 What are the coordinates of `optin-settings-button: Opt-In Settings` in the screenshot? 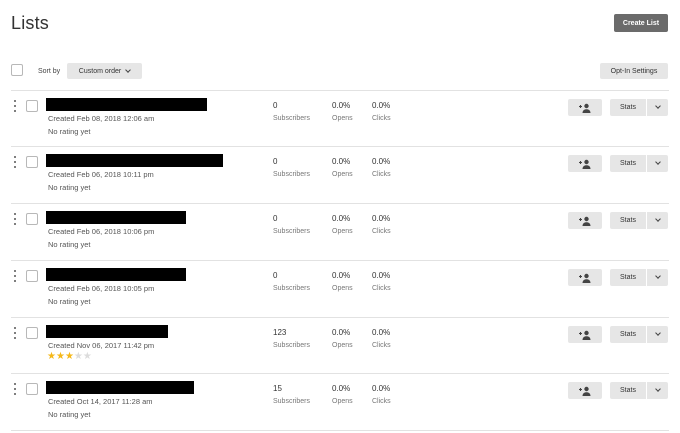 It's located at (634, 71).